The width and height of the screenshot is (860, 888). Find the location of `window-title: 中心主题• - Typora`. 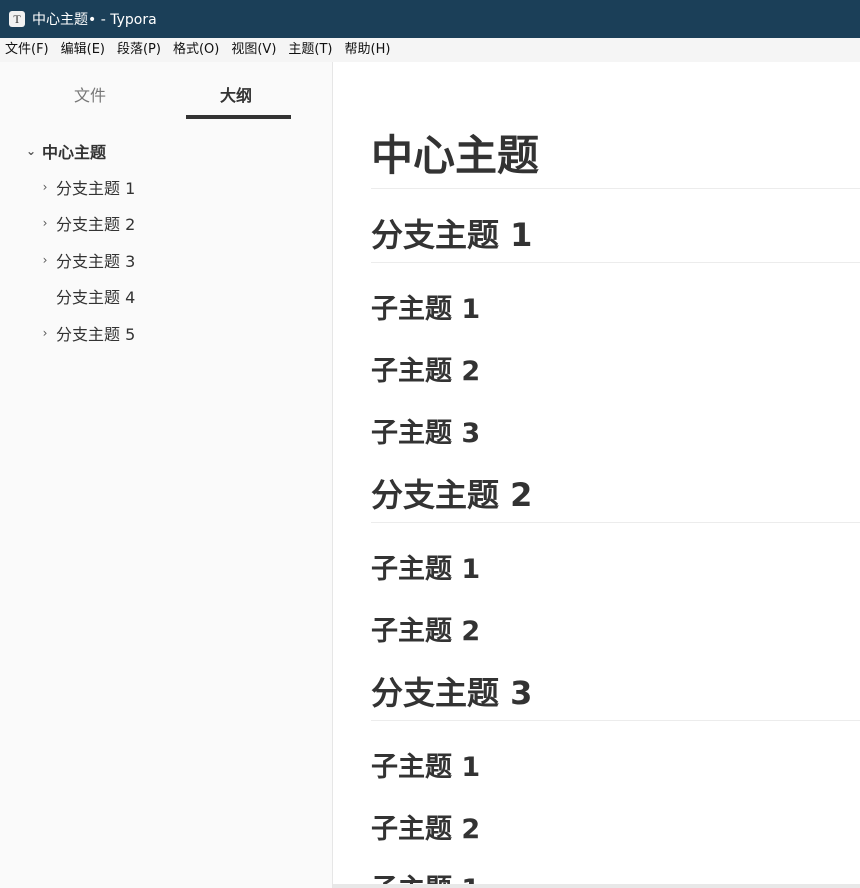

window-title: 中心主题• - Typora is located at coordinates (94, 20).